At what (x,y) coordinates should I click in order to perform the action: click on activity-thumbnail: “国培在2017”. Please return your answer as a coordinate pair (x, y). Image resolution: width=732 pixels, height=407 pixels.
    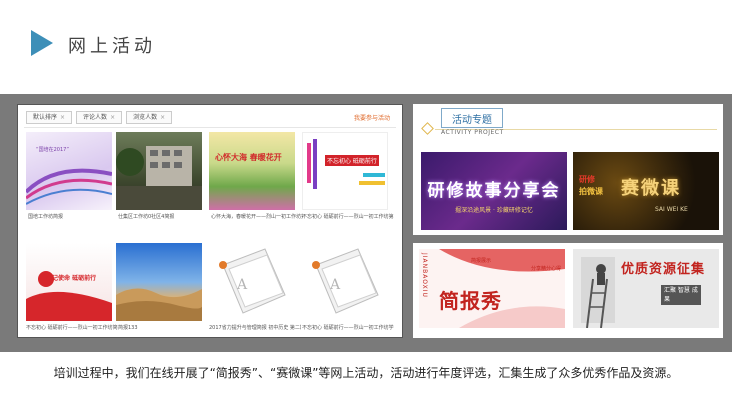
    Looking at the image, I should click on (69, 171).